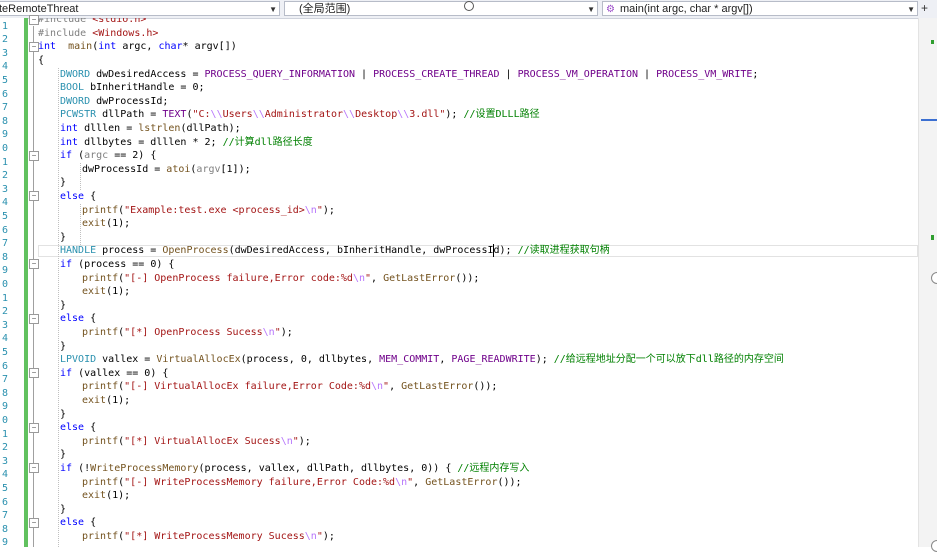  Describe the element at coordinates (140, 8) in the screenshot. I see `project-dropdown: teRemoteThreat ▼` at that location.